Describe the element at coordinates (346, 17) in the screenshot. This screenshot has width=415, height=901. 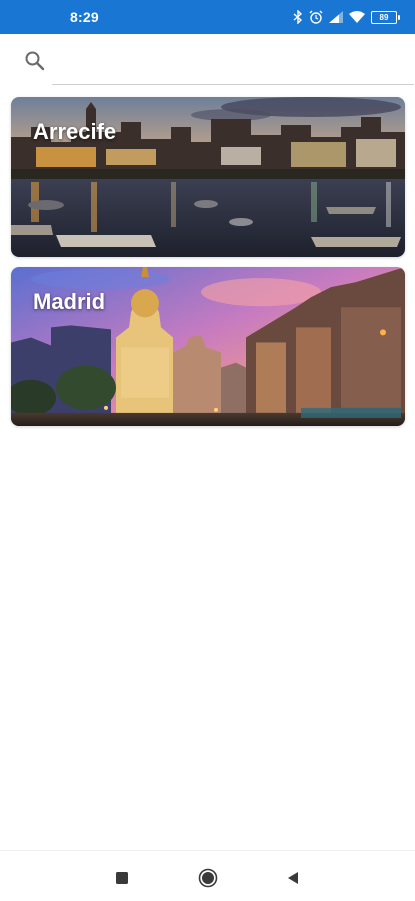
I see `status-icons: 89` at that location.